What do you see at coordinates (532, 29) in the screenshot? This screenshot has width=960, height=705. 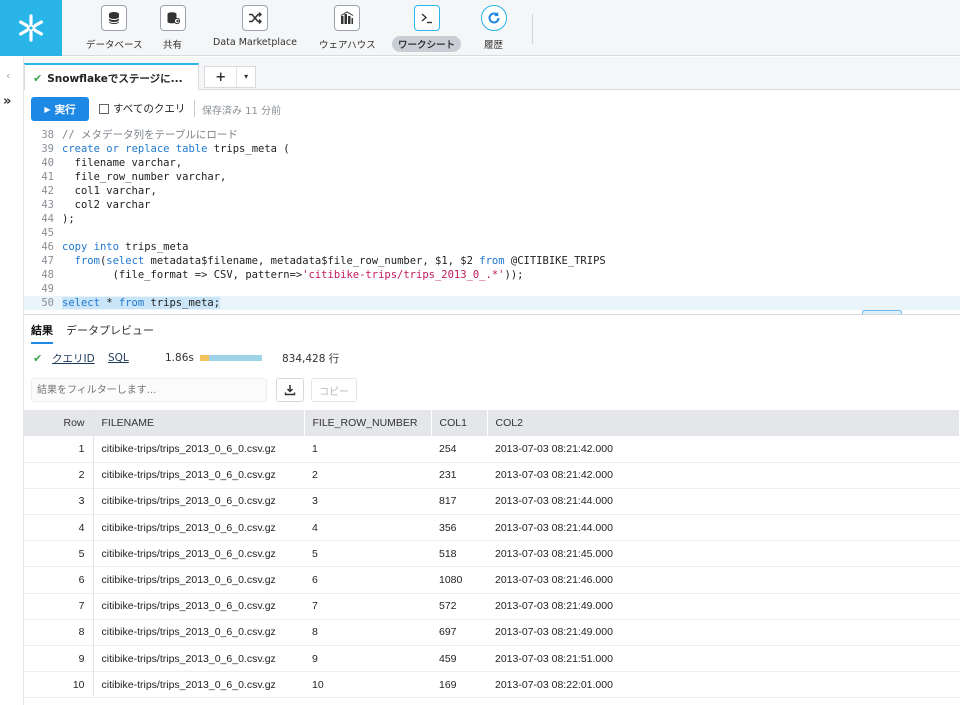 I see `nav-divider` at bounding box center [532, 29].